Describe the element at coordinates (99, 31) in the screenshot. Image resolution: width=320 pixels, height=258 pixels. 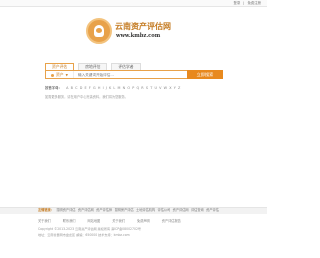
I see `logo-emblem-icon` at that location.